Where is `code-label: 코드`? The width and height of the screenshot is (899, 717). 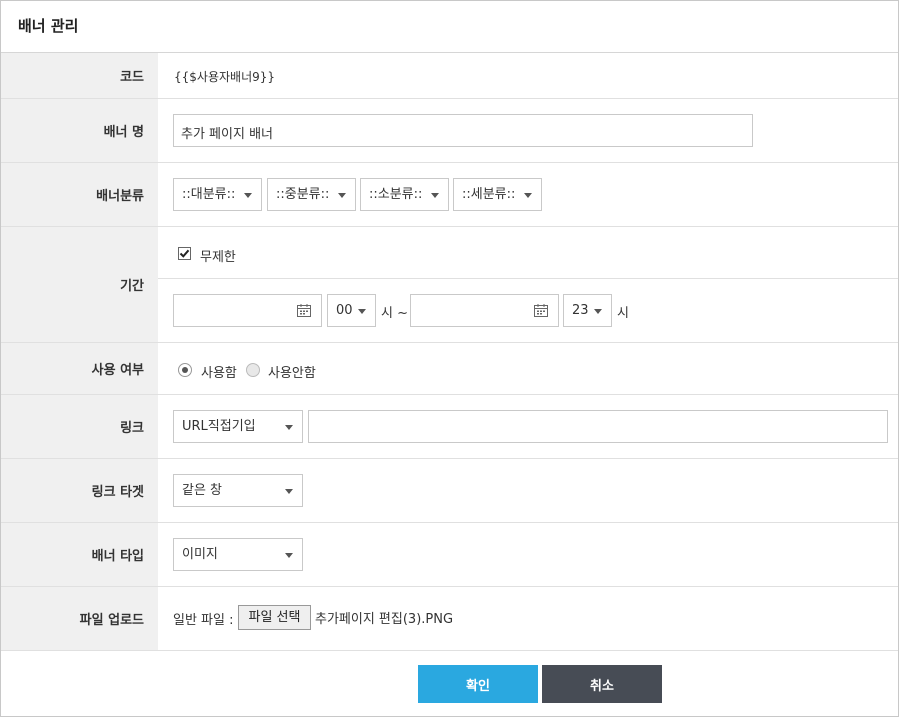
code-label: 코드 is located at coordinates (79, 75).